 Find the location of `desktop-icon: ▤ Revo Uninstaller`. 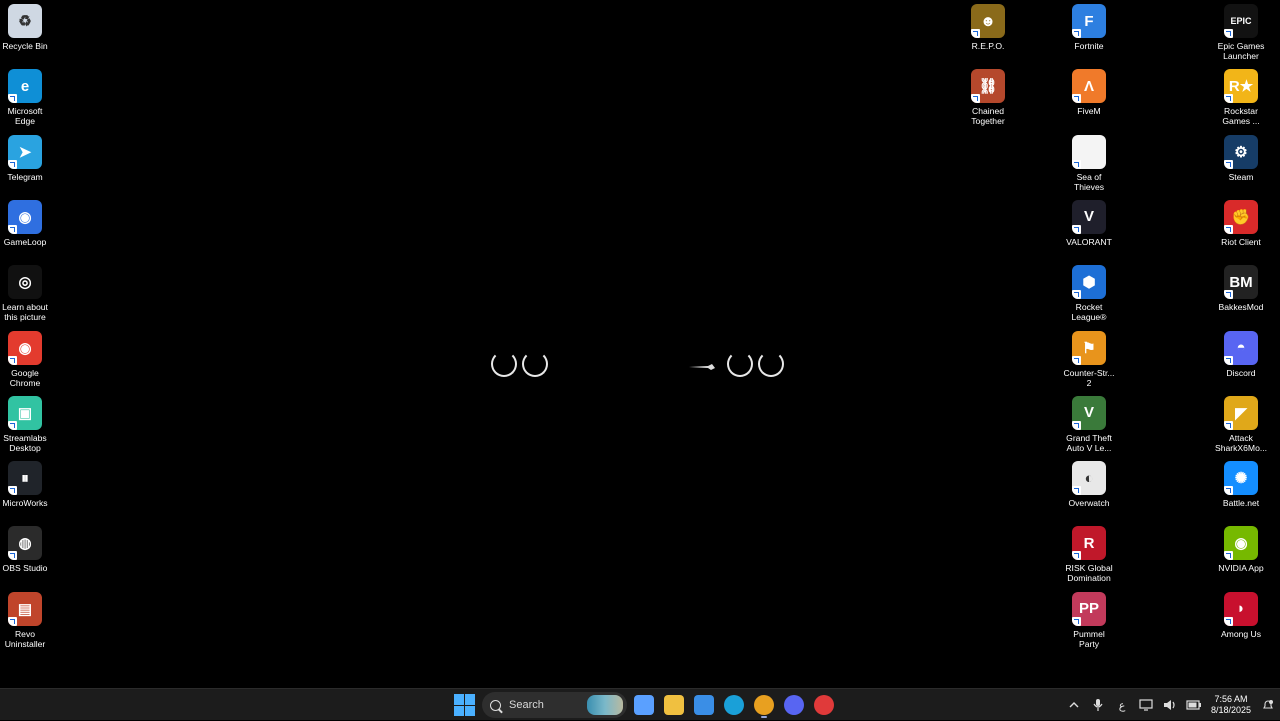

desktop-icon: ▤ Revo Uninstaller is located at coordinates (30, 620).